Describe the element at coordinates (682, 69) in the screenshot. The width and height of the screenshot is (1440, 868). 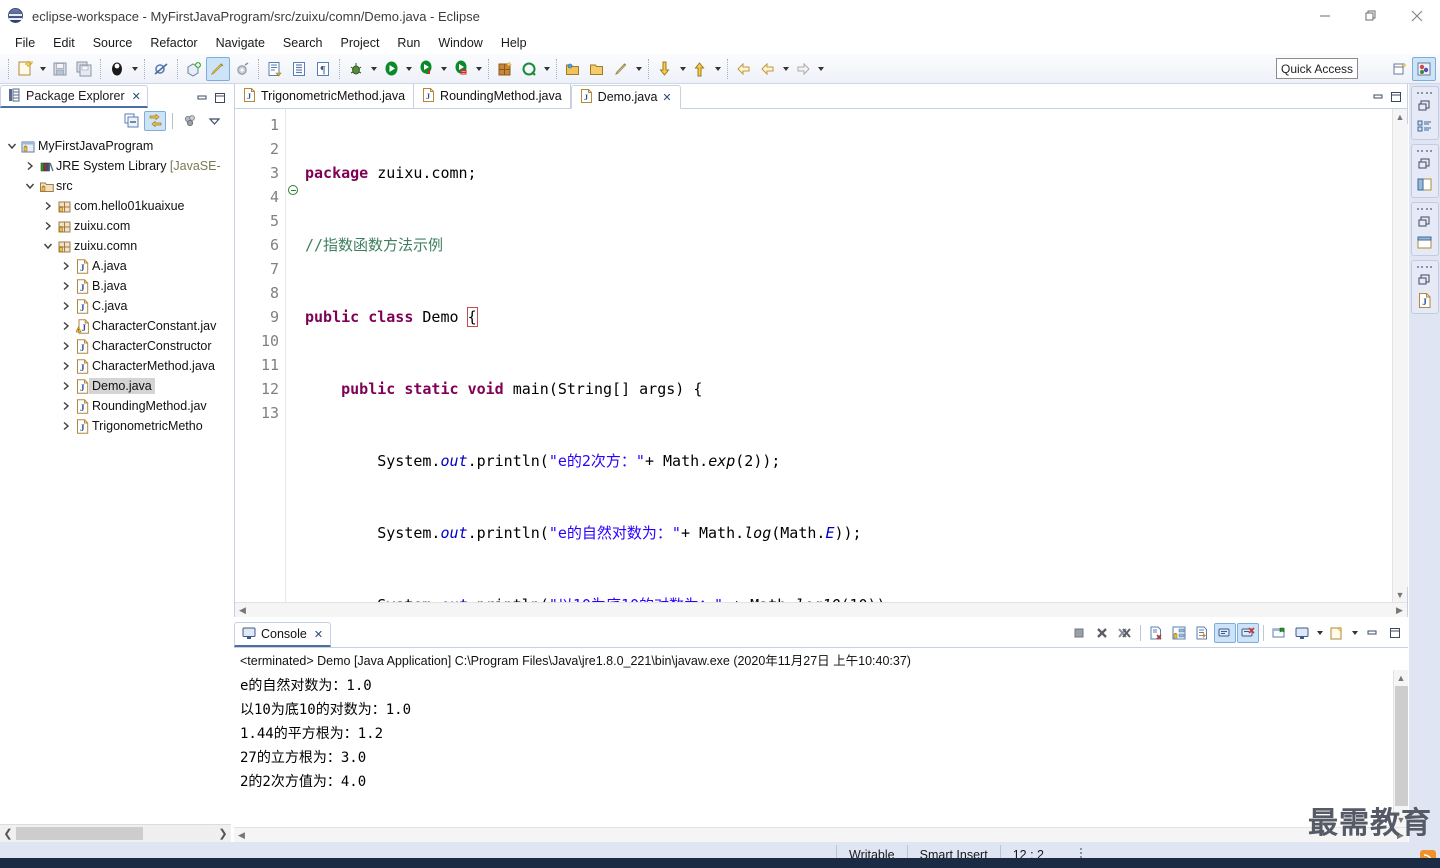
I see `next-annotation-dropdown-icon` at that location.